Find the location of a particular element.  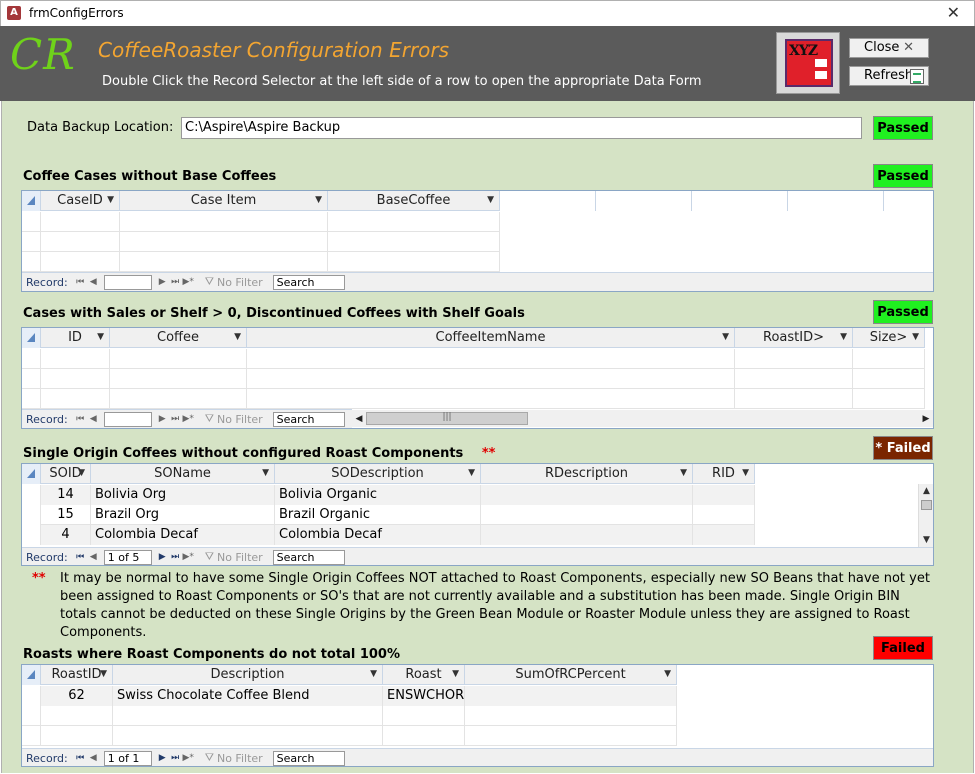

record-position-field: 1 of 5 is located at coordinates (127, 557).